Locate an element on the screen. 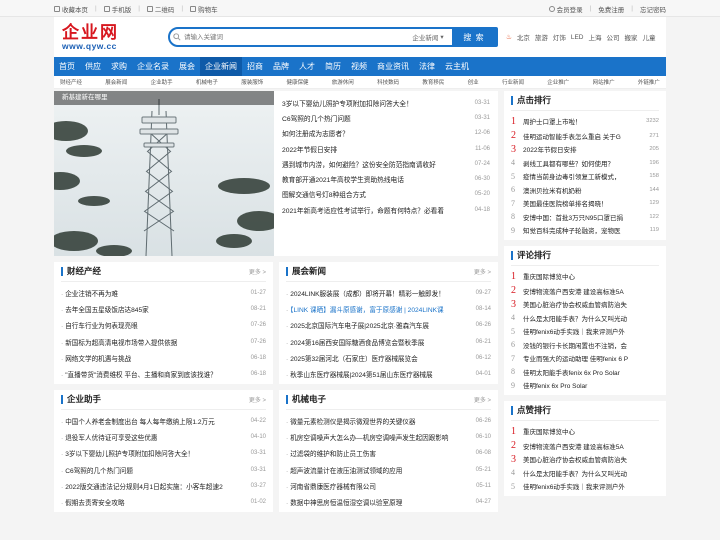 Image resolution: width=720 pixels, height=540 pixels. hot-keyword: 灯饰 is located at coordinates (559, 37).